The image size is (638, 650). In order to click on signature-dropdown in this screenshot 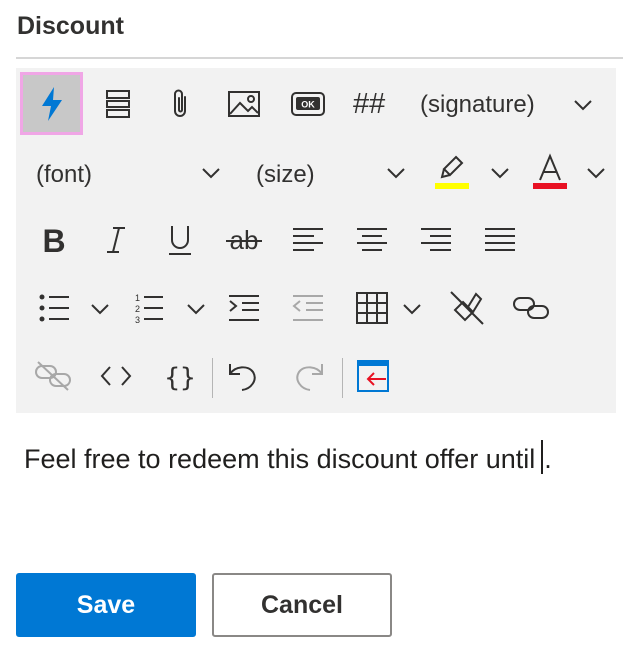, I will do `click(583, 105)`.